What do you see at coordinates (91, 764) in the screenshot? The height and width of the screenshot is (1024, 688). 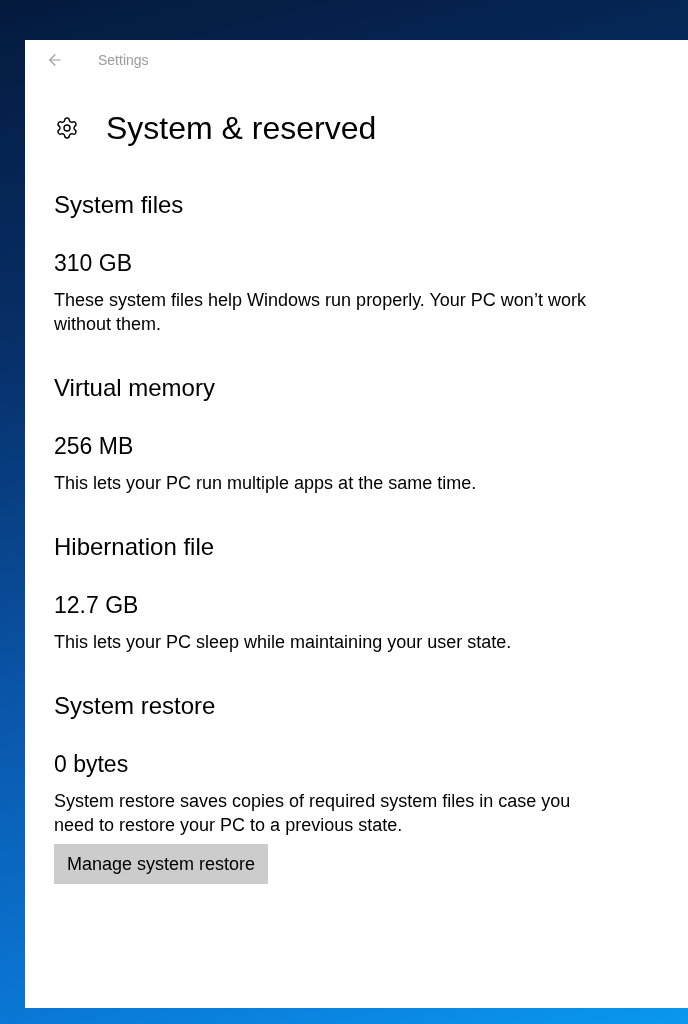 I see `size-value: 0 bytes` at bounding box center [91, 764].